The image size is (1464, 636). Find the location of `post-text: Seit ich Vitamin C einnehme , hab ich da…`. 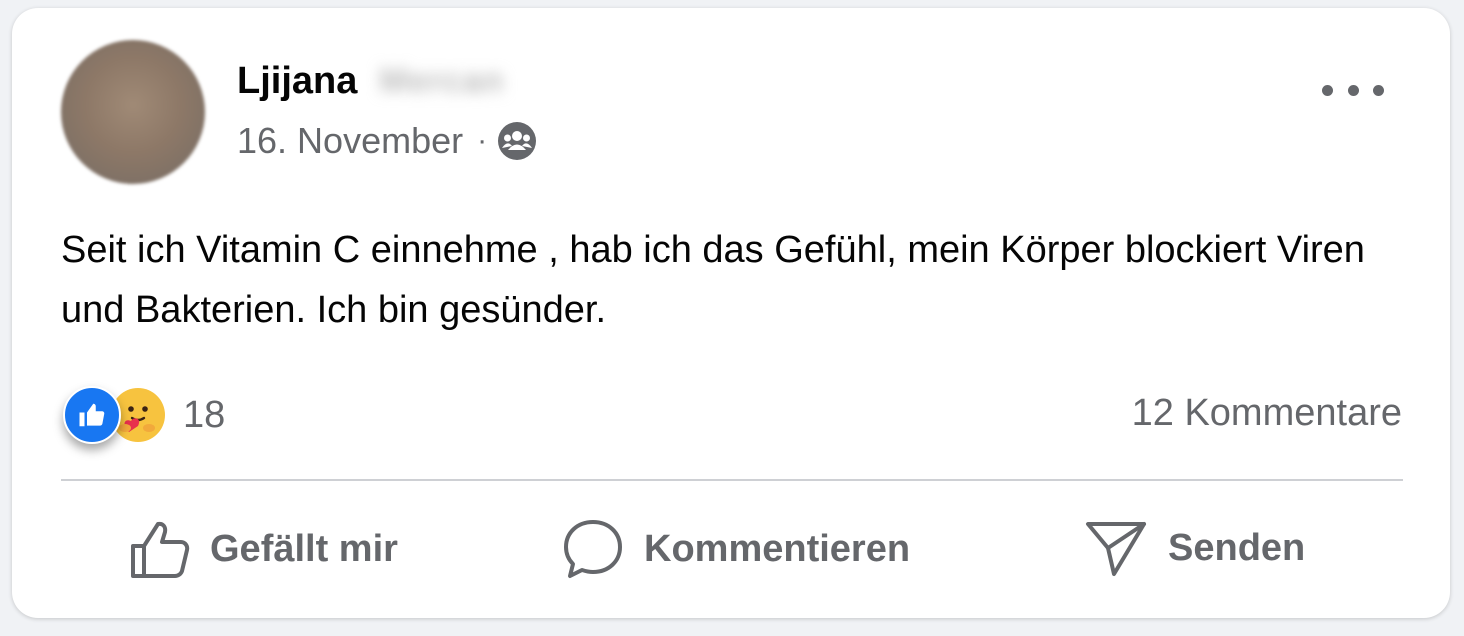

post-text: Seit ich Vitamin C einnehme , hab ich da… is located at coordinates (713, 280).